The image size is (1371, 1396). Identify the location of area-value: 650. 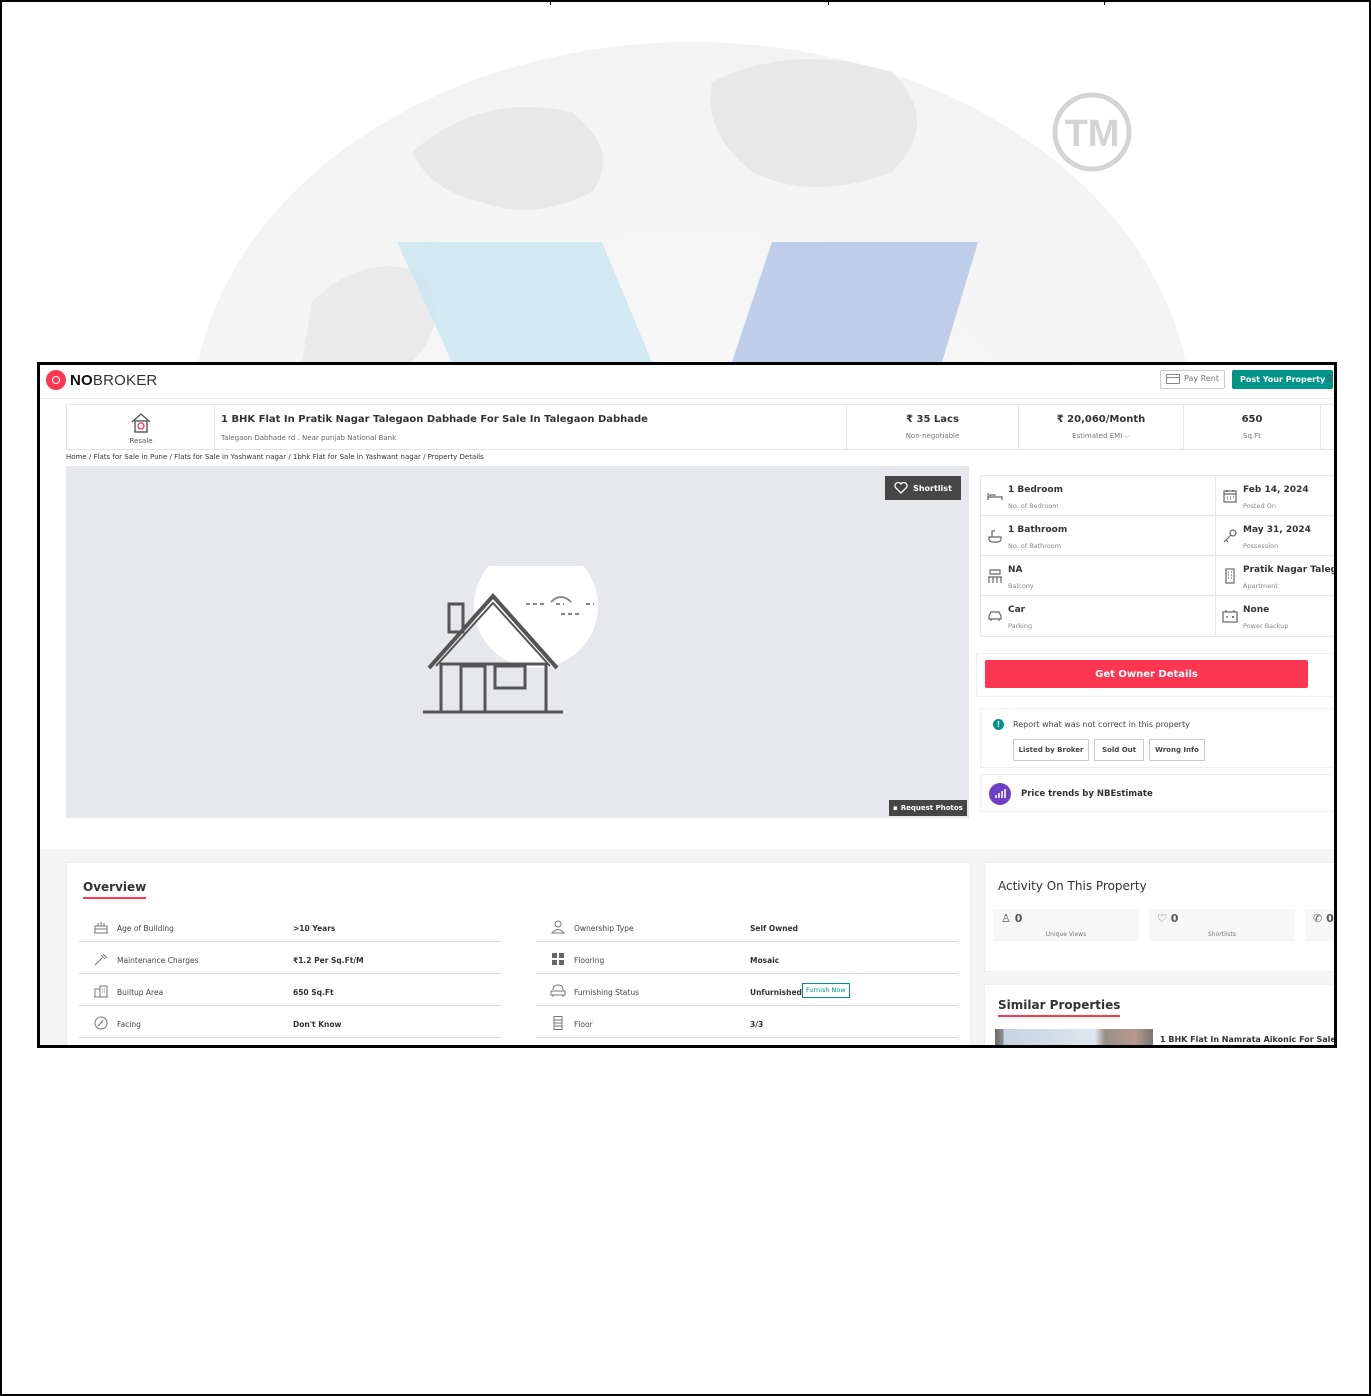
(1252, 419).